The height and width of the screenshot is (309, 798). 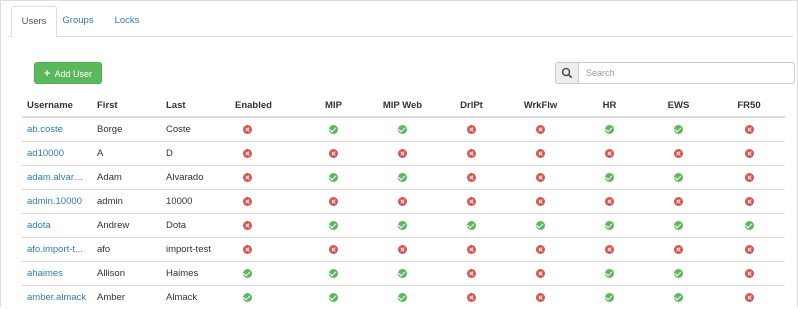 I want to click on tab-locks: Locks, so click(x=127, y=21).